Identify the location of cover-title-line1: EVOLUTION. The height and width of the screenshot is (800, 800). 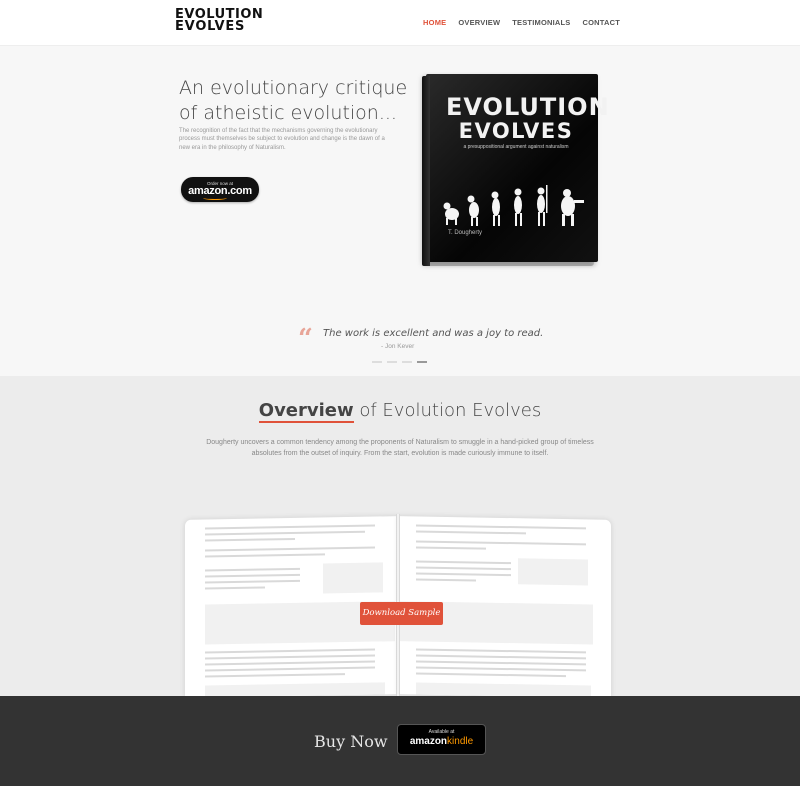
(528, 107).